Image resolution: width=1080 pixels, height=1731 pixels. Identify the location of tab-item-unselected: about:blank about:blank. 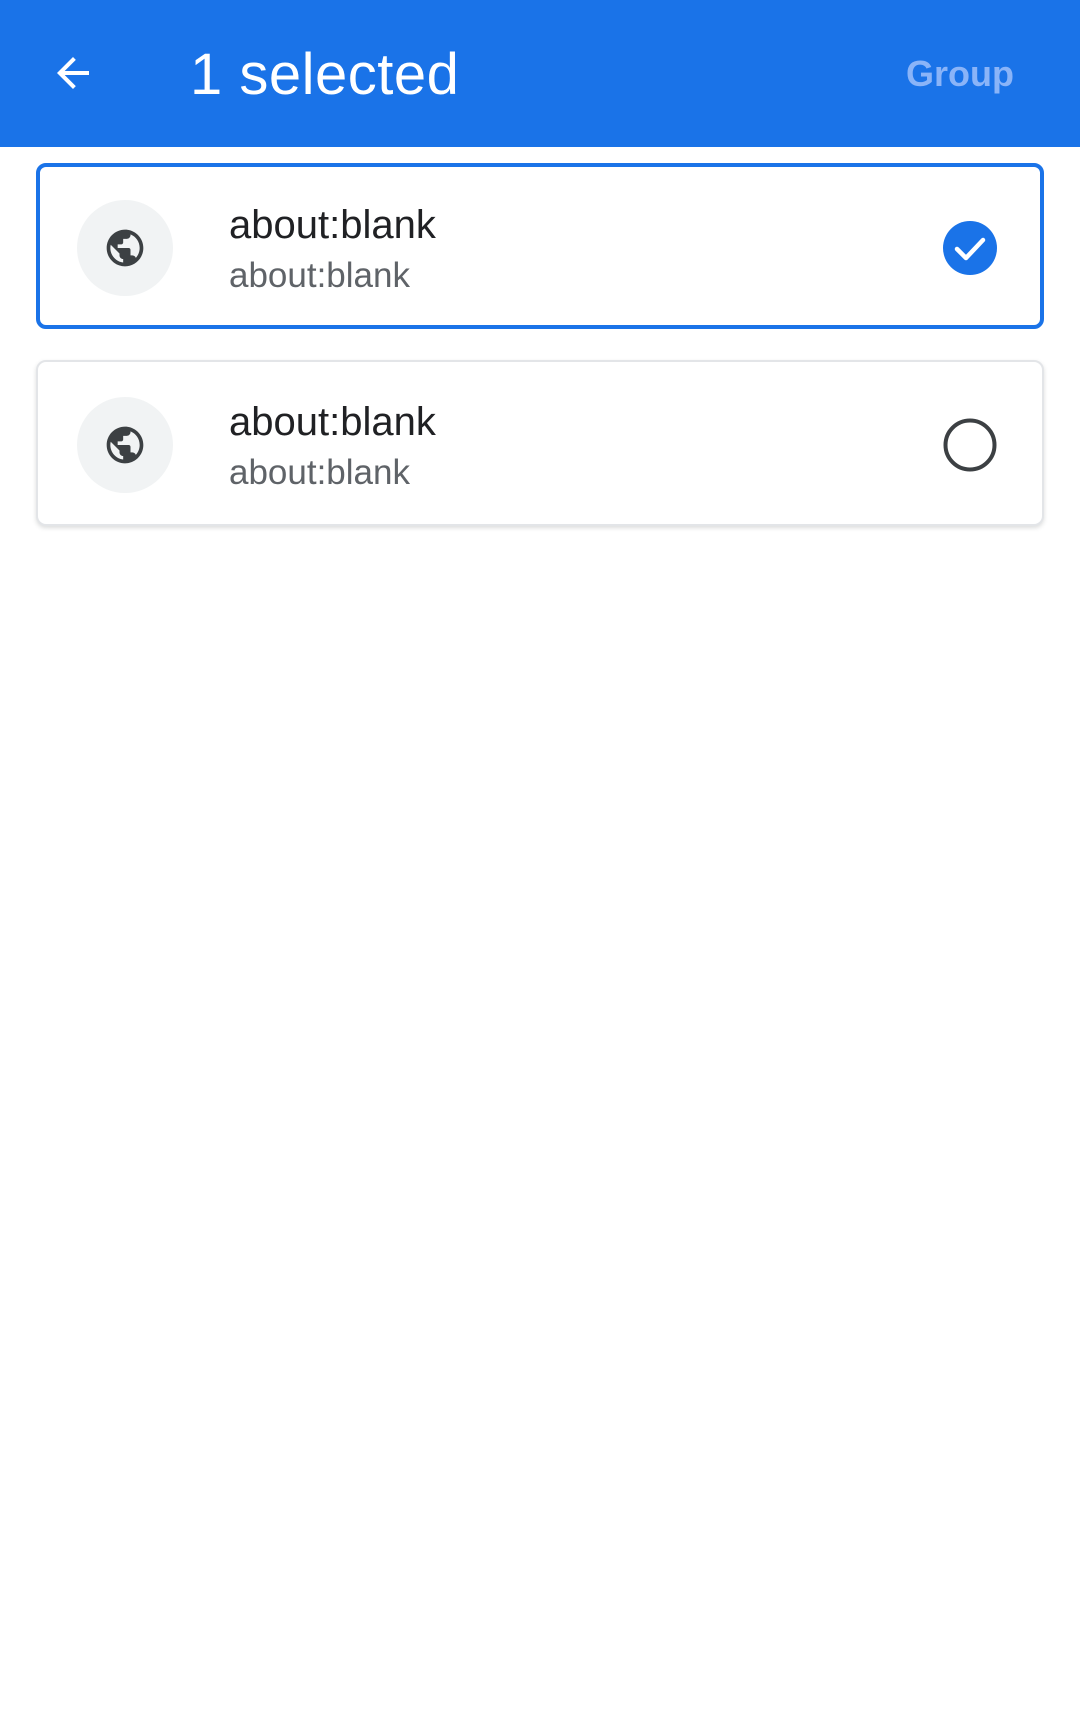
(540, 443).